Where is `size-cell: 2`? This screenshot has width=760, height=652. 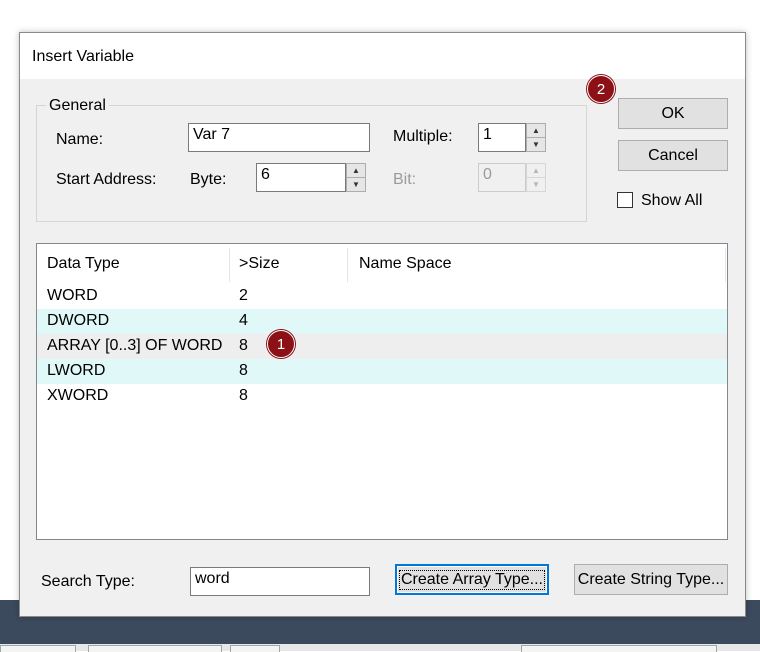
size-cell: 2 is located at coordinates (243, 295).